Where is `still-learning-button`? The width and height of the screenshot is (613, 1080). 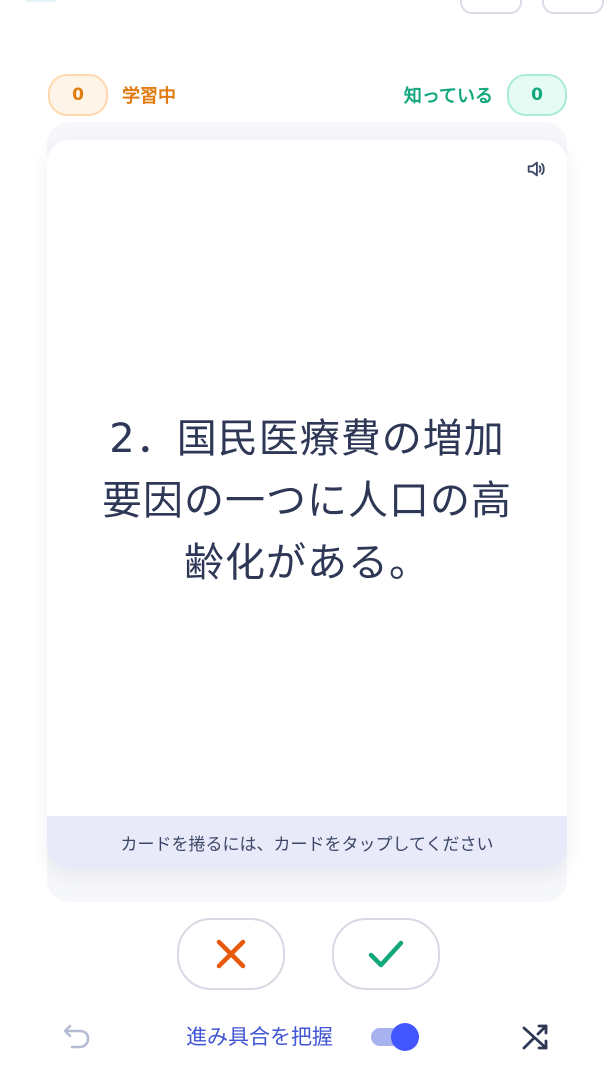 still-learning-button is located at coordinates (231, 954).